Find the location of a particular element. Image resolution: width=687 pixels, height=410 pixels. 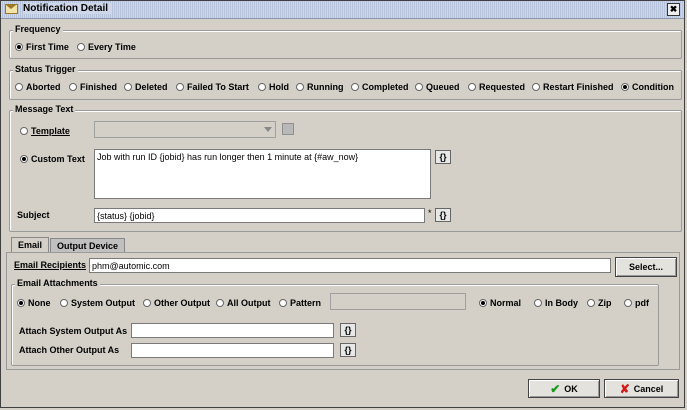

radio-finished: Finished is located at coordinates (93, 87).